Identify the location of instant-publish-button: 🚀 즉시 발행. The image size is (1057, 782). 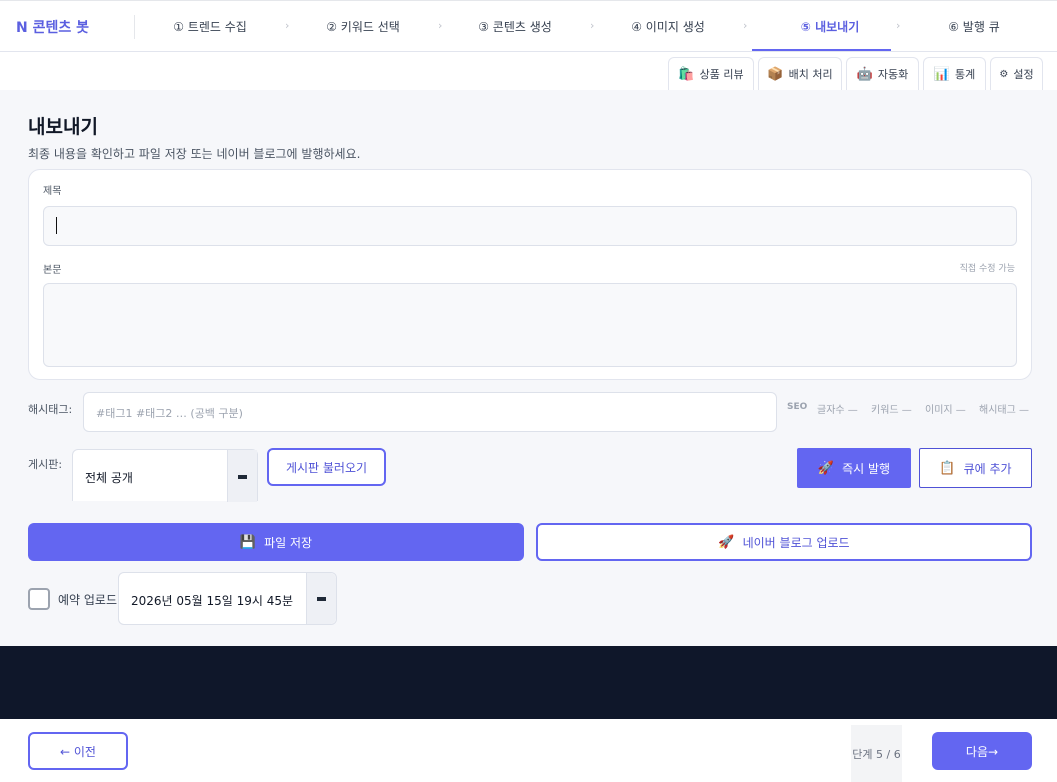
(854, 468).